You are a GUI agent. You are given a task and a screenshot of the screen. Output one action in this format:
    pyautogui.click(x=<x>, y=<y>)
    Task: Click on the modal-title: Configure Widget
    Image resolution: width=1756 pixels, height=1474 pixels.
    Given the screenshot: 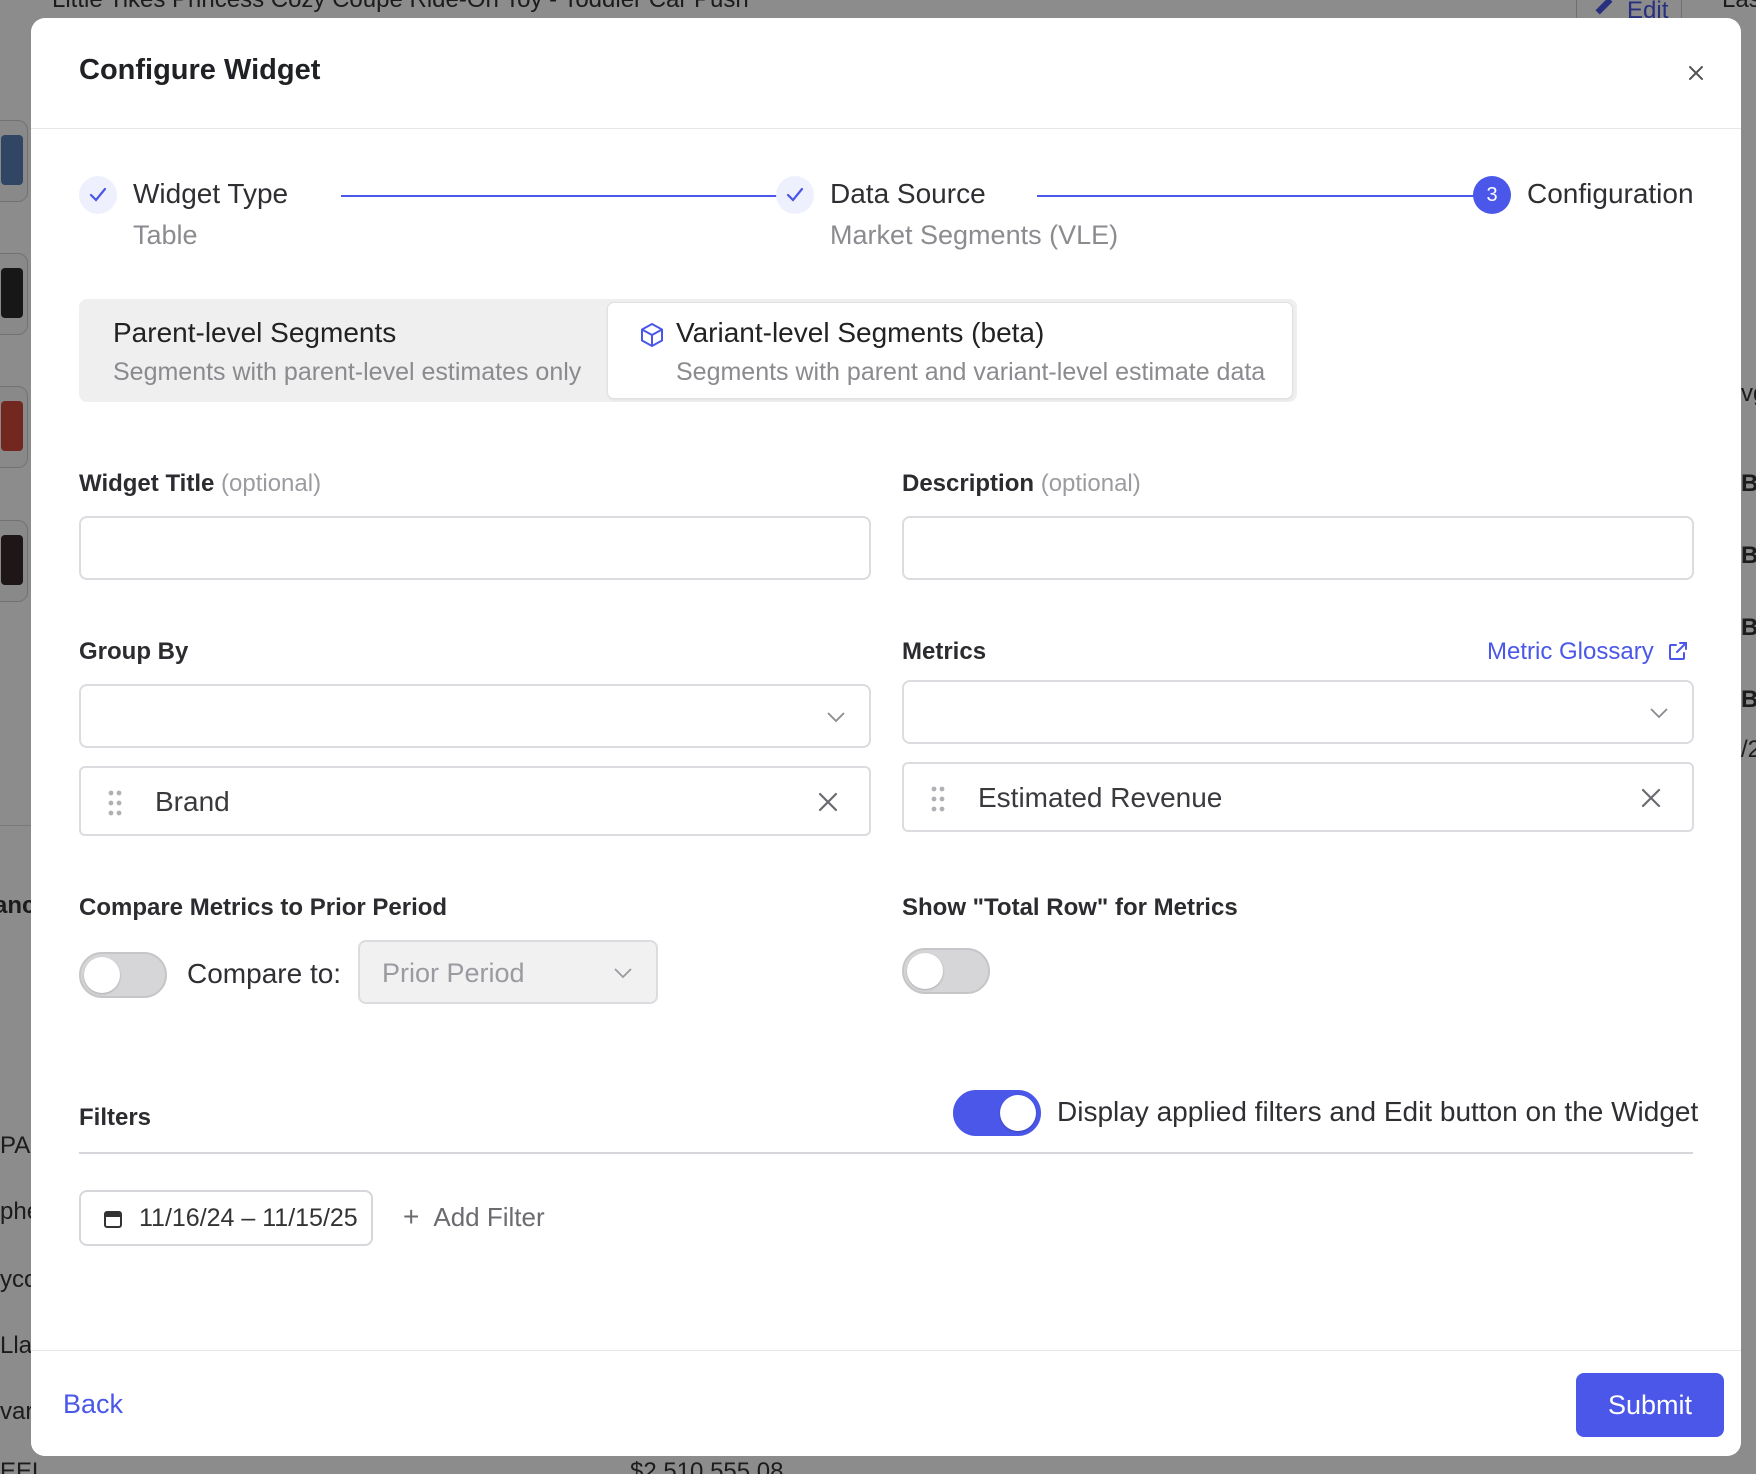 What is the action you would take?
    pyautogui.click(x=200, y=70)
    